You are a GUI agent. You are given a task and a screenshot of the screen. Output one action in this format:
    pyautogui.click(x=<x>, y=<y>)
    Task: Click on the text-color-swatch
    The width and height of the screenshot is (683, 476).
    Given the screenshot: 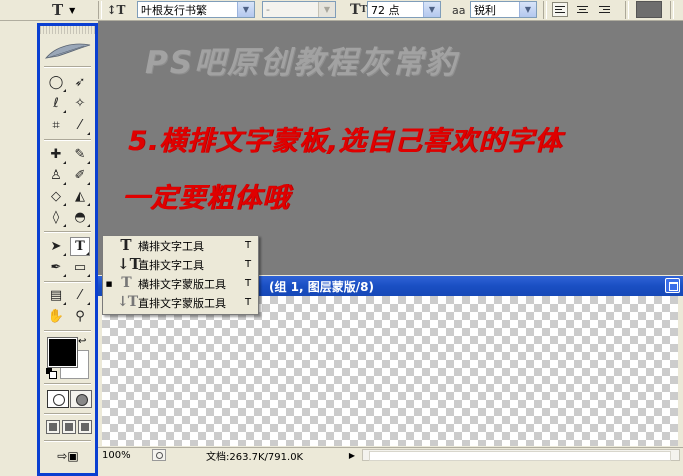 What is the action you would take?
    pyautogui.click(x=649, y=9)
    